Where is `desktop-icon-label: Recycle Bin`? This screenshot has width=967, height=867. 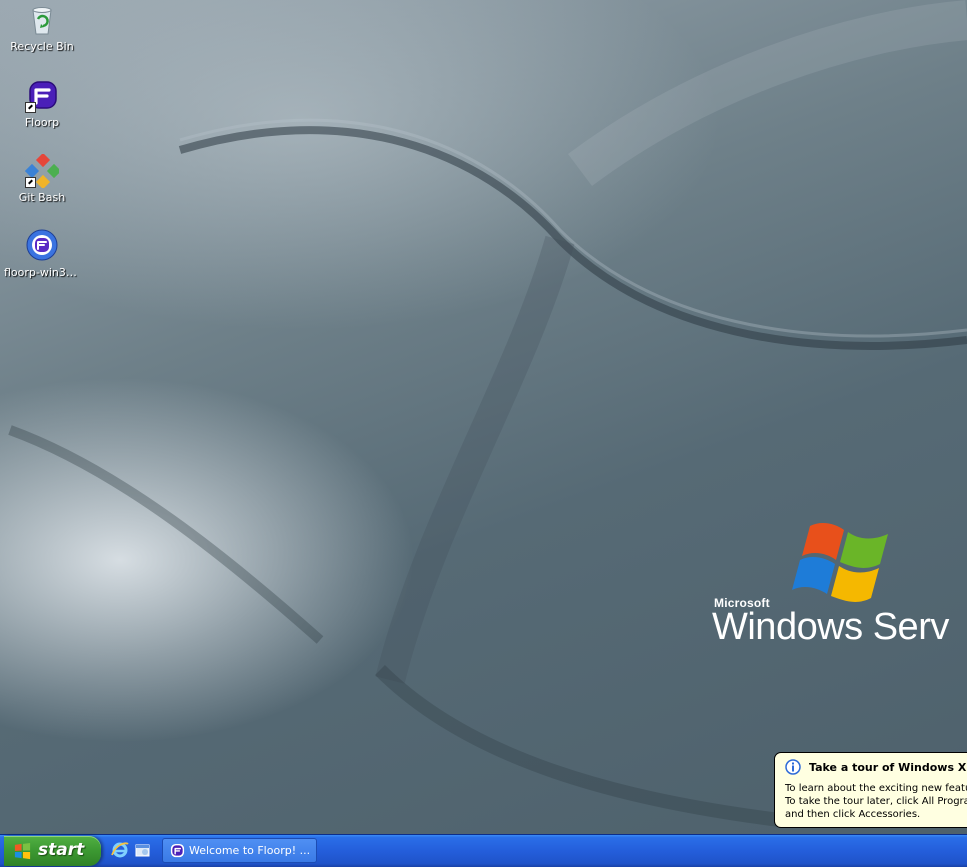
desktop-icon-label: Recycle Bin is located at coordinates (42, 46).